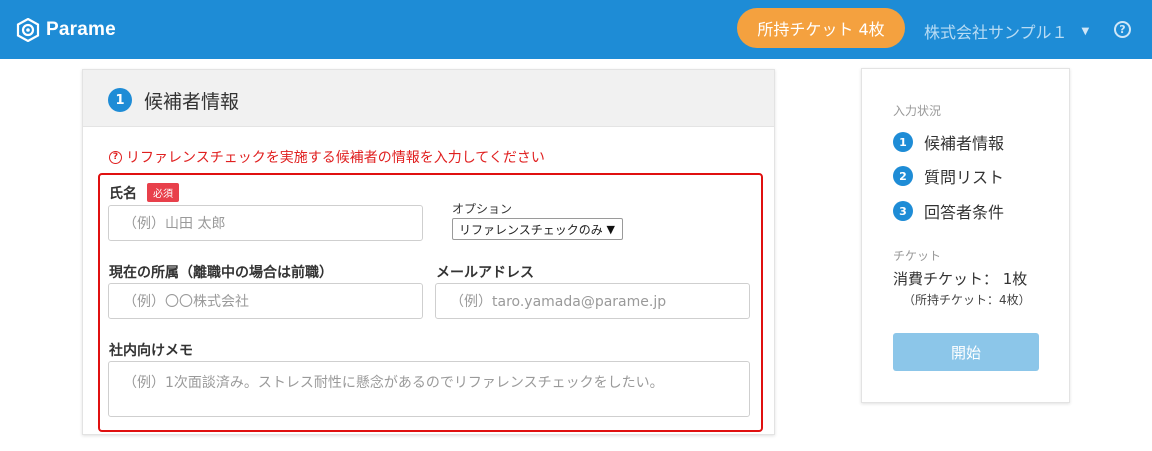 Image resolution: width=1152 pixels, height=451 pixels. I want to click on progress-step-2: 2 質問リスト, so click(948, 176).